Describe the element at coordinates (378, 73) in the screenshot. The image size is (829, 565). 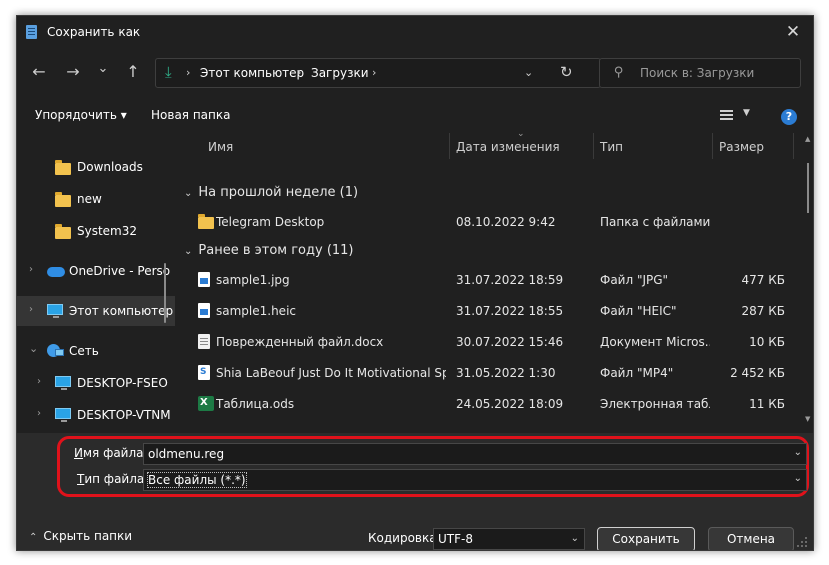
I see `address-bar: ⤓ › Этот компьютер › Загрузки › ⌄ ↻` at that location.